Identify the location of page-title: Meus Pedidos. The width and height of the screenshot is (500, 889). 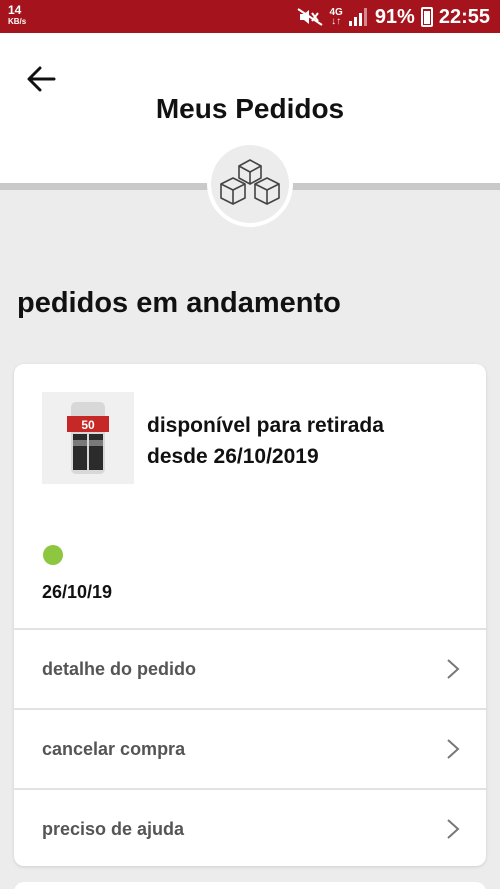
(250, 108).